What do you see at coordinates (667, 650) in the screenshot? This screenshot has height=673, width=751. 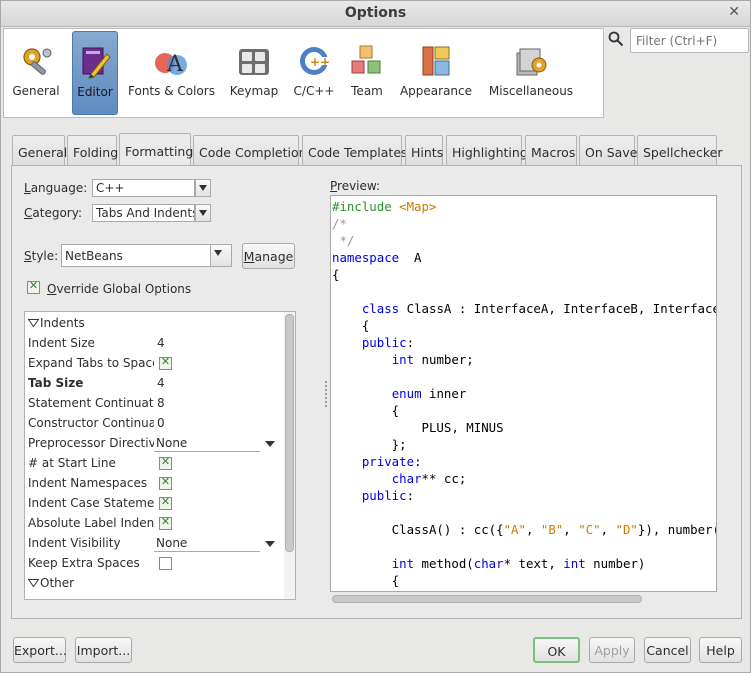 I see `cancel-button: Cancel` at bounding box center [667, 650].